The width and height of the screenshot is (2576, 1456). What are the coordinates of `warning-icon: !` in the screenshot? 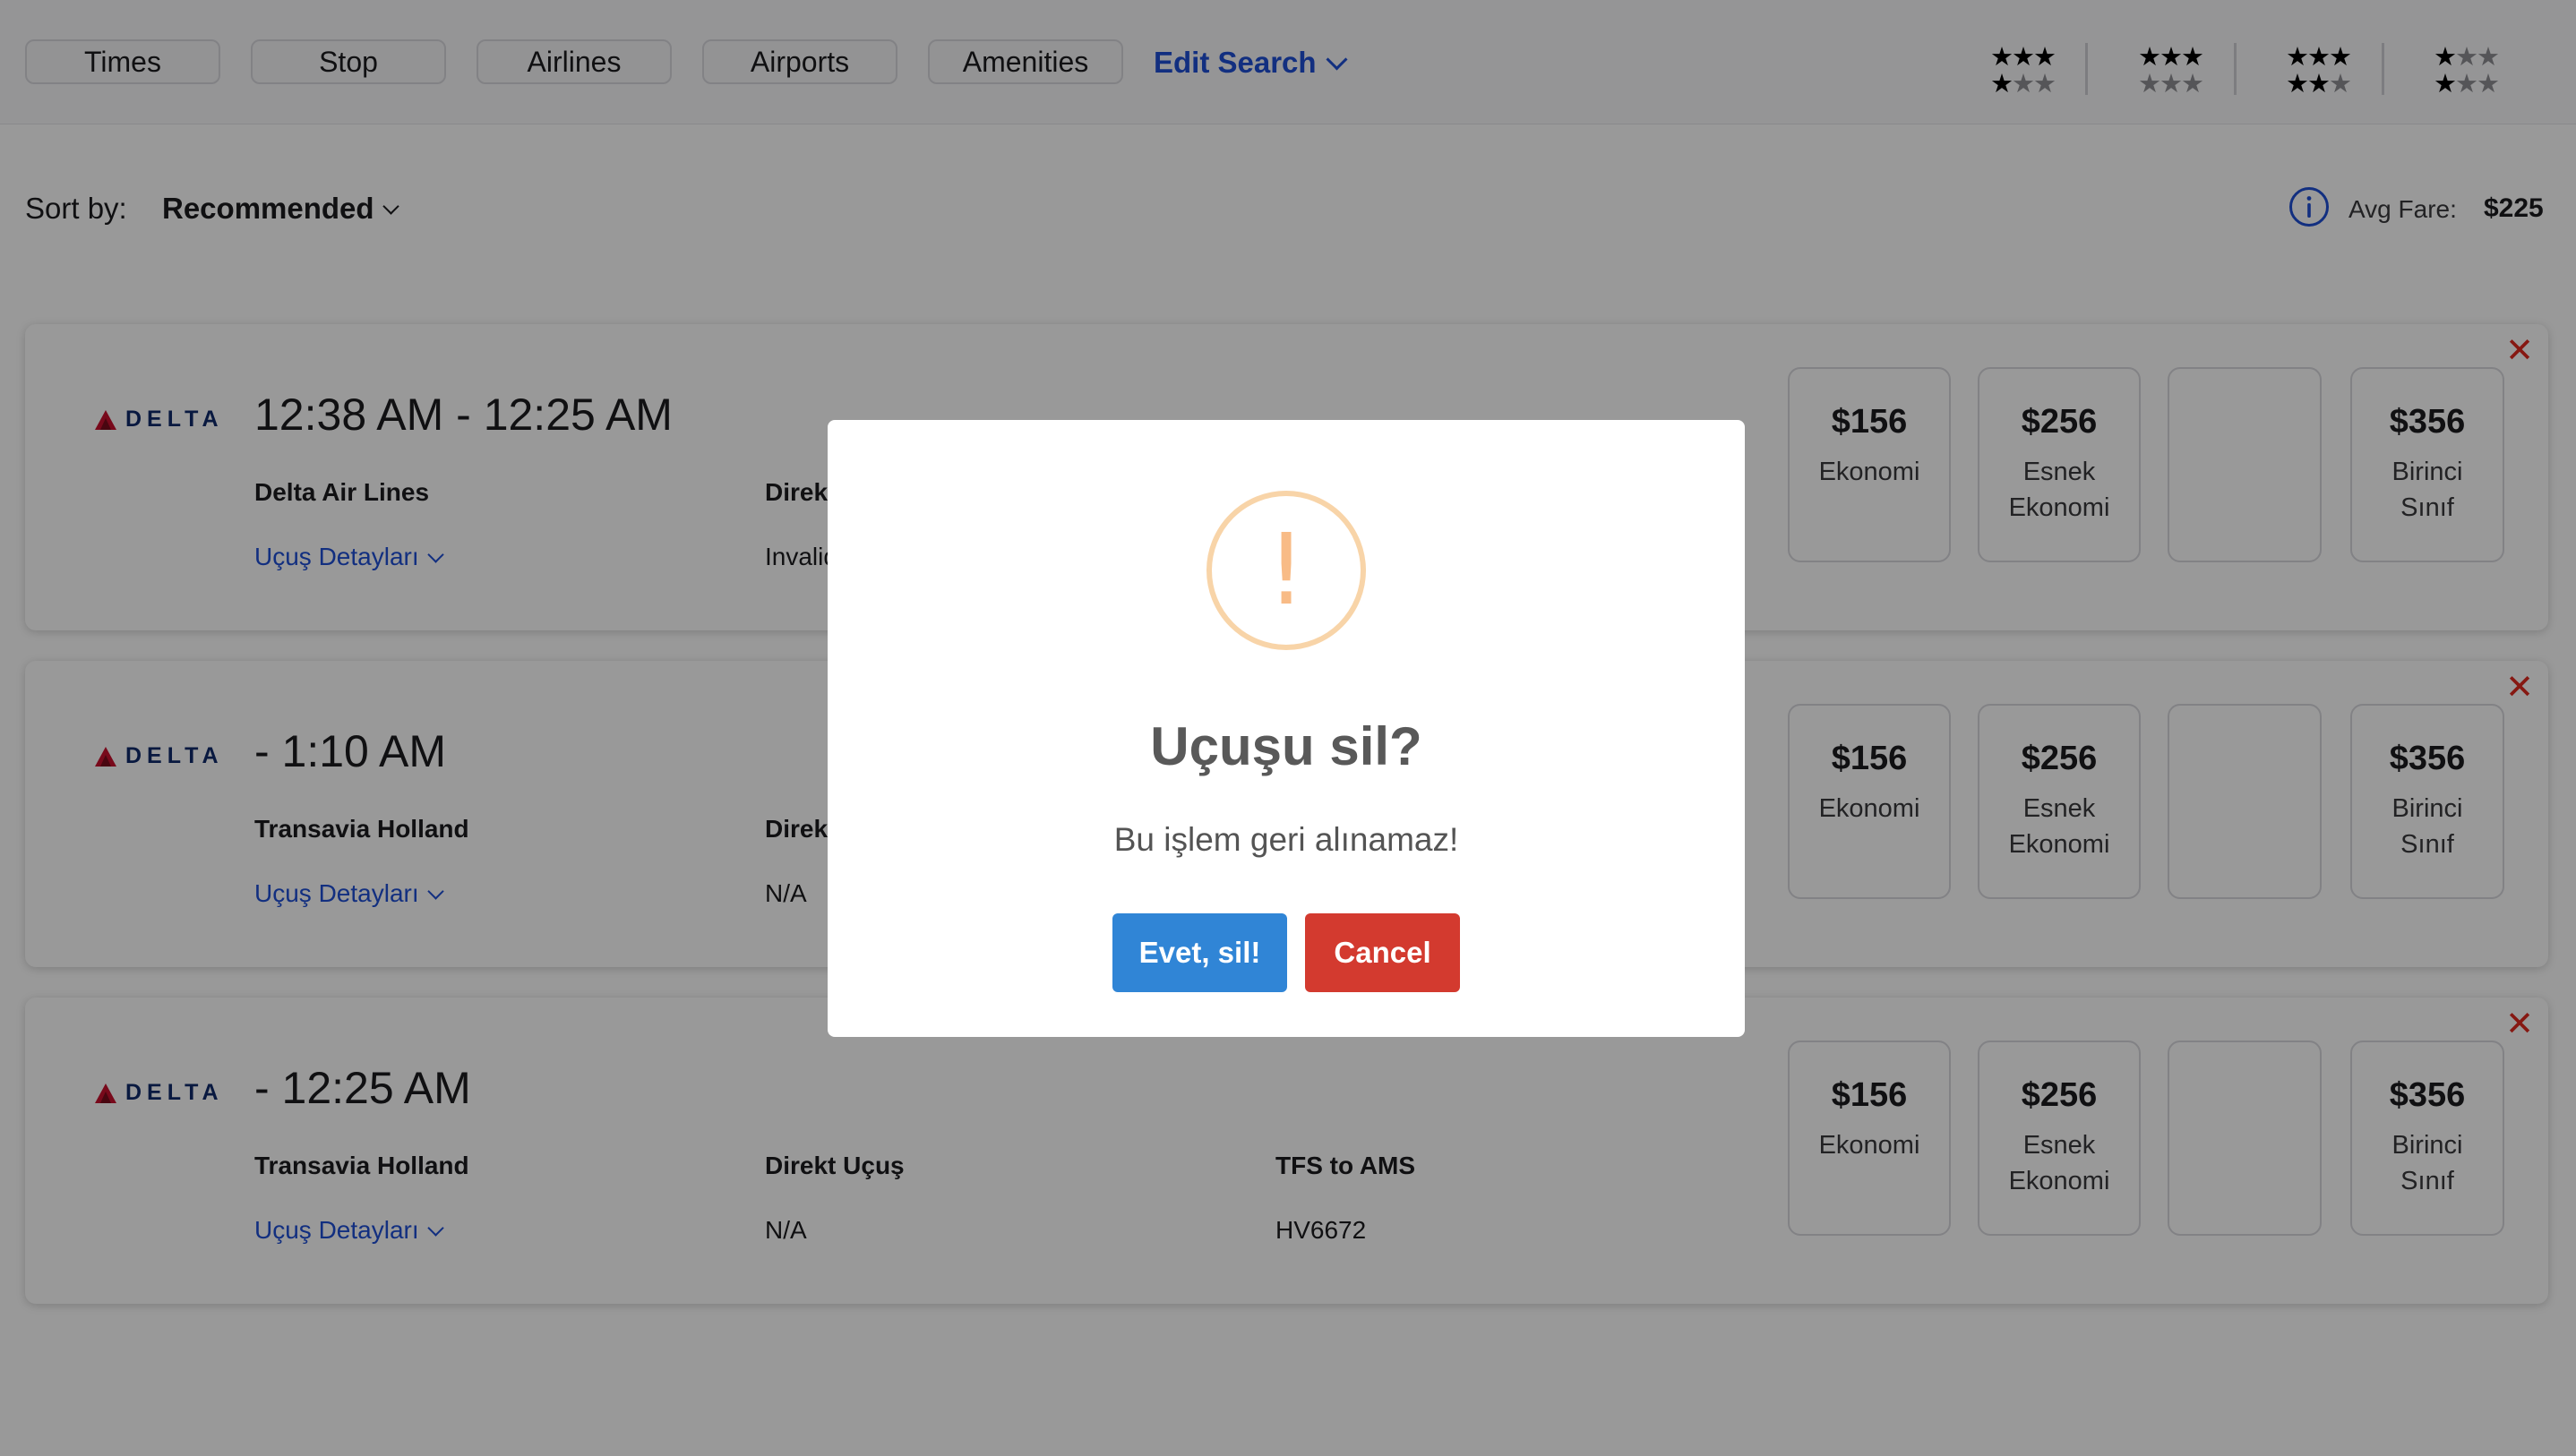 It's located at (1286, 570).